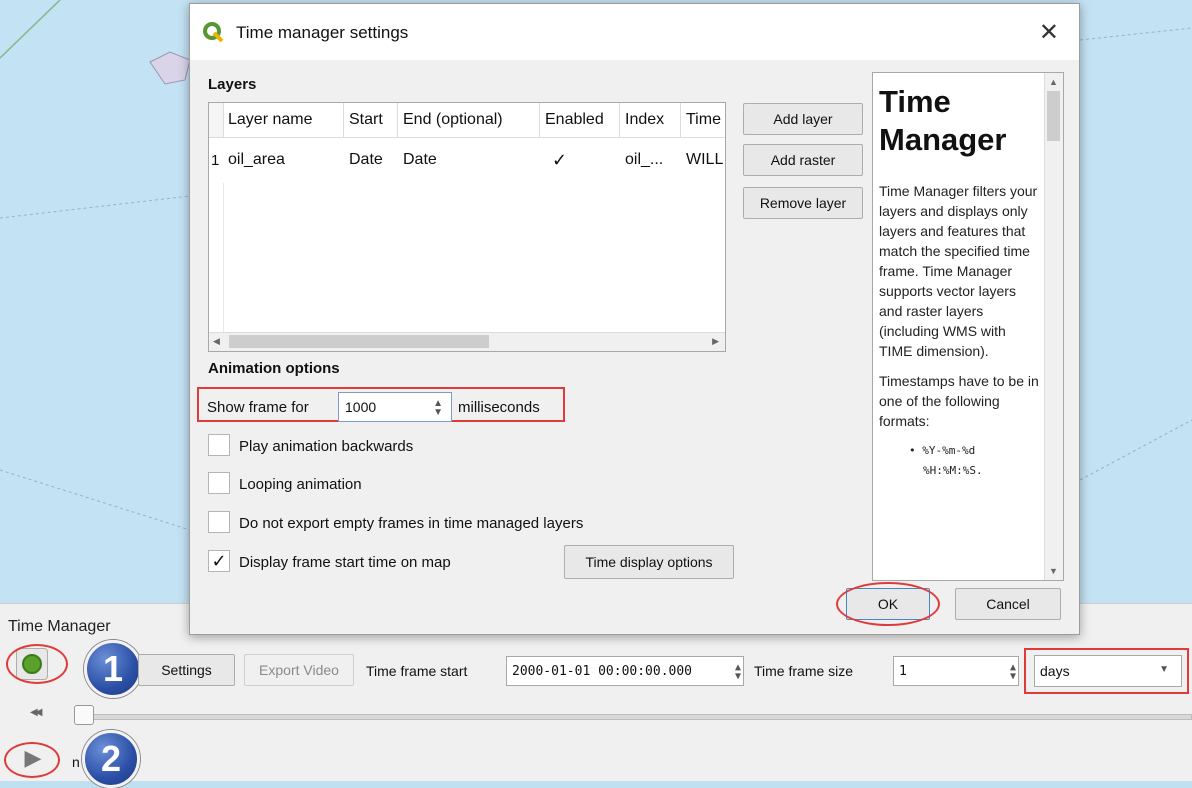 The height and width of the screenshot is (788, 1192). I want to click on add-raster-button: Add raster, so click(803, 160).